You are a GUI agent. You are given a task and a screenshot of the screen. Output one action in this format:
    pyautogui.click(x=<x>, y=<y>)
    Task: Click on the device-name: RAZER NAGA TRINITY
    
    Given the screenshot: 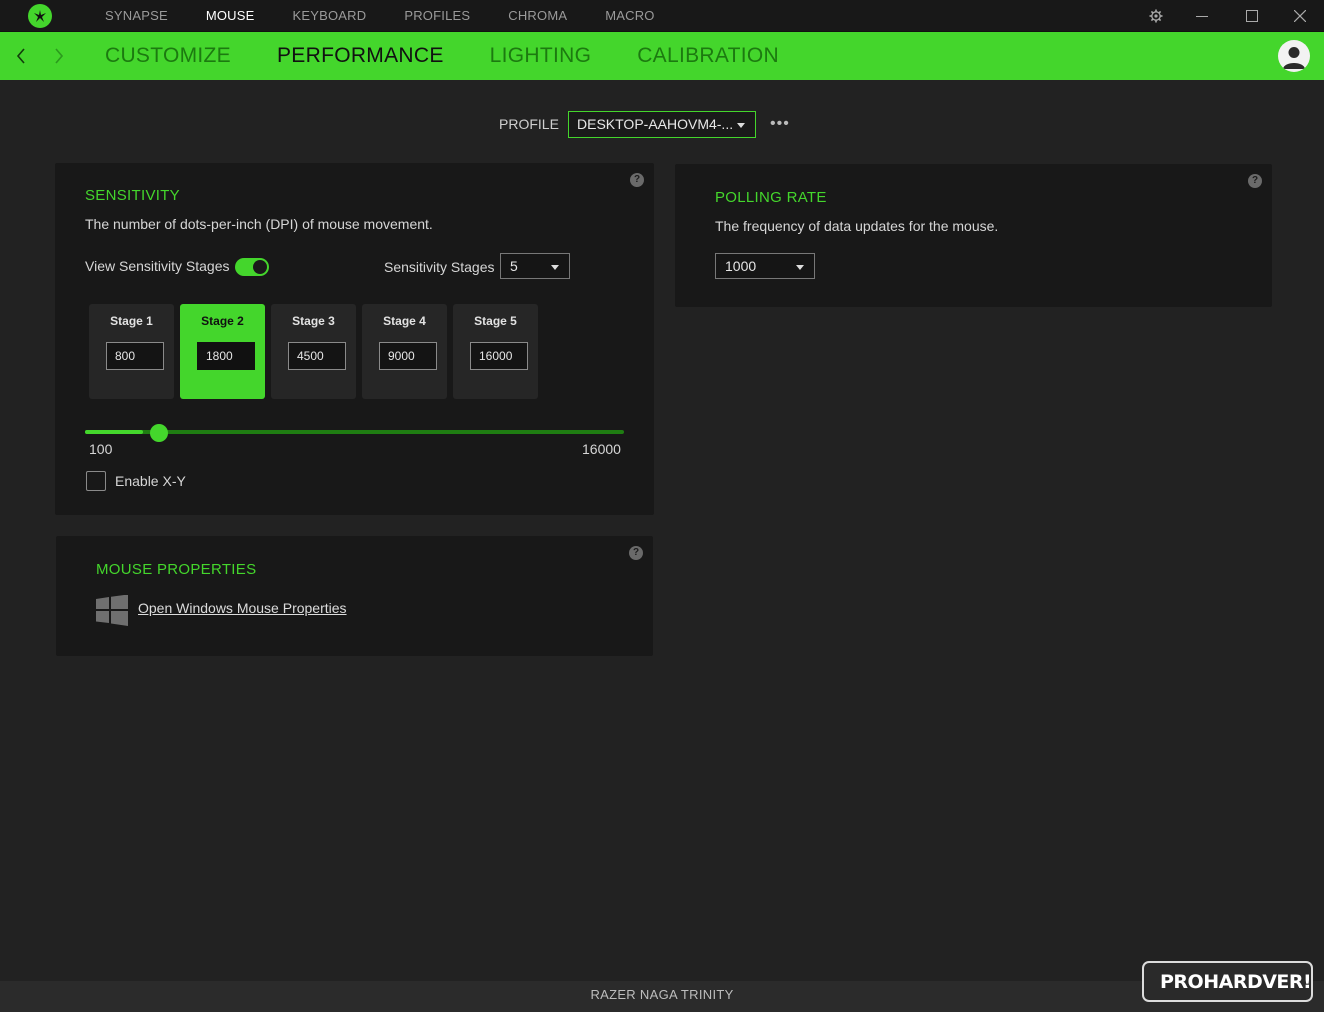 What is the action you would take?
    pyautogui.click(x=662, y=994)
    